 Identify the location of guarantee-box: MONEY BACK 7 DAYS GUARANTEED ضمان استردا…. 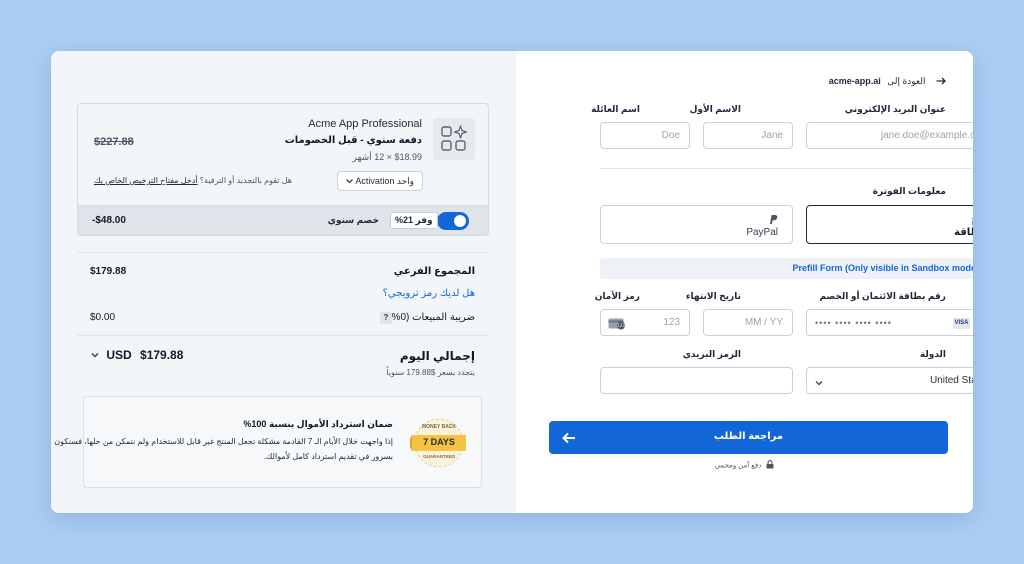
(268, 442).